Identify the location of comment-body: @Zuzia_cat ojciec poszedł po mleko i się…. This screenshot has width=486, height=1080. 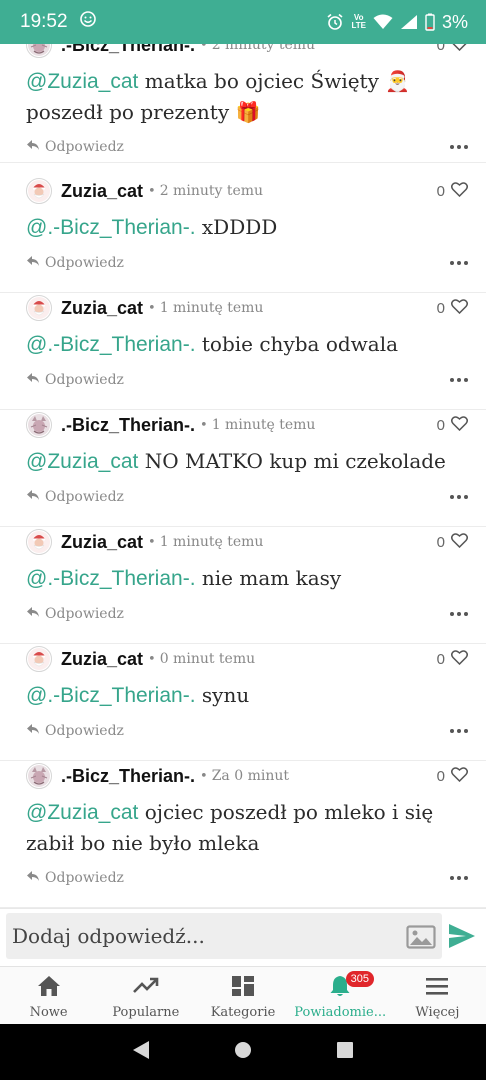
(241, 827).